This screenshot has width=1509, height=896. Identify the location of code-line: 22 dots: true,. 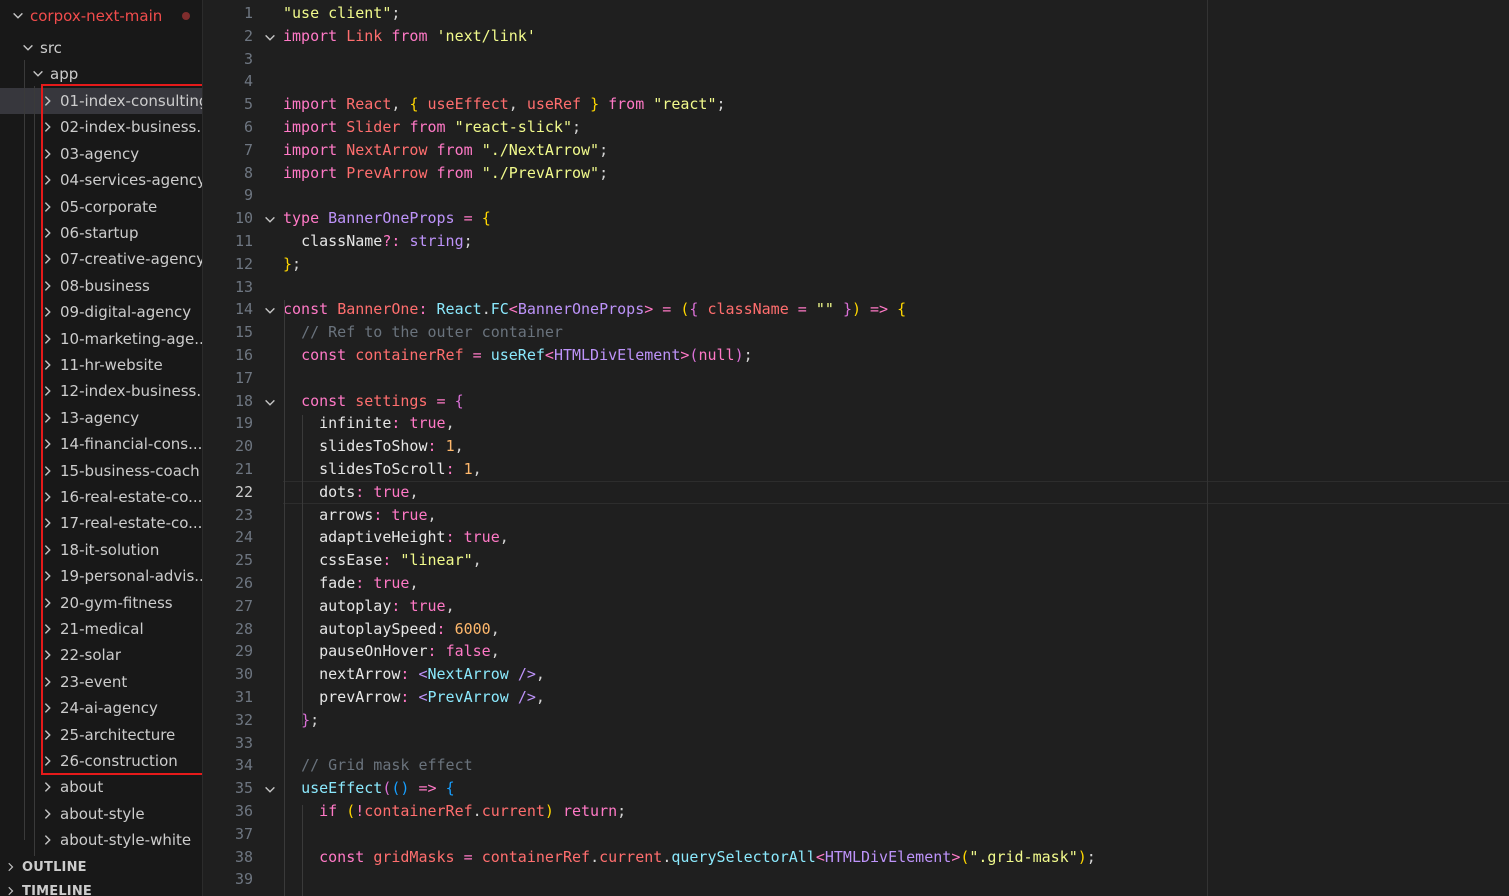
(856, 492).